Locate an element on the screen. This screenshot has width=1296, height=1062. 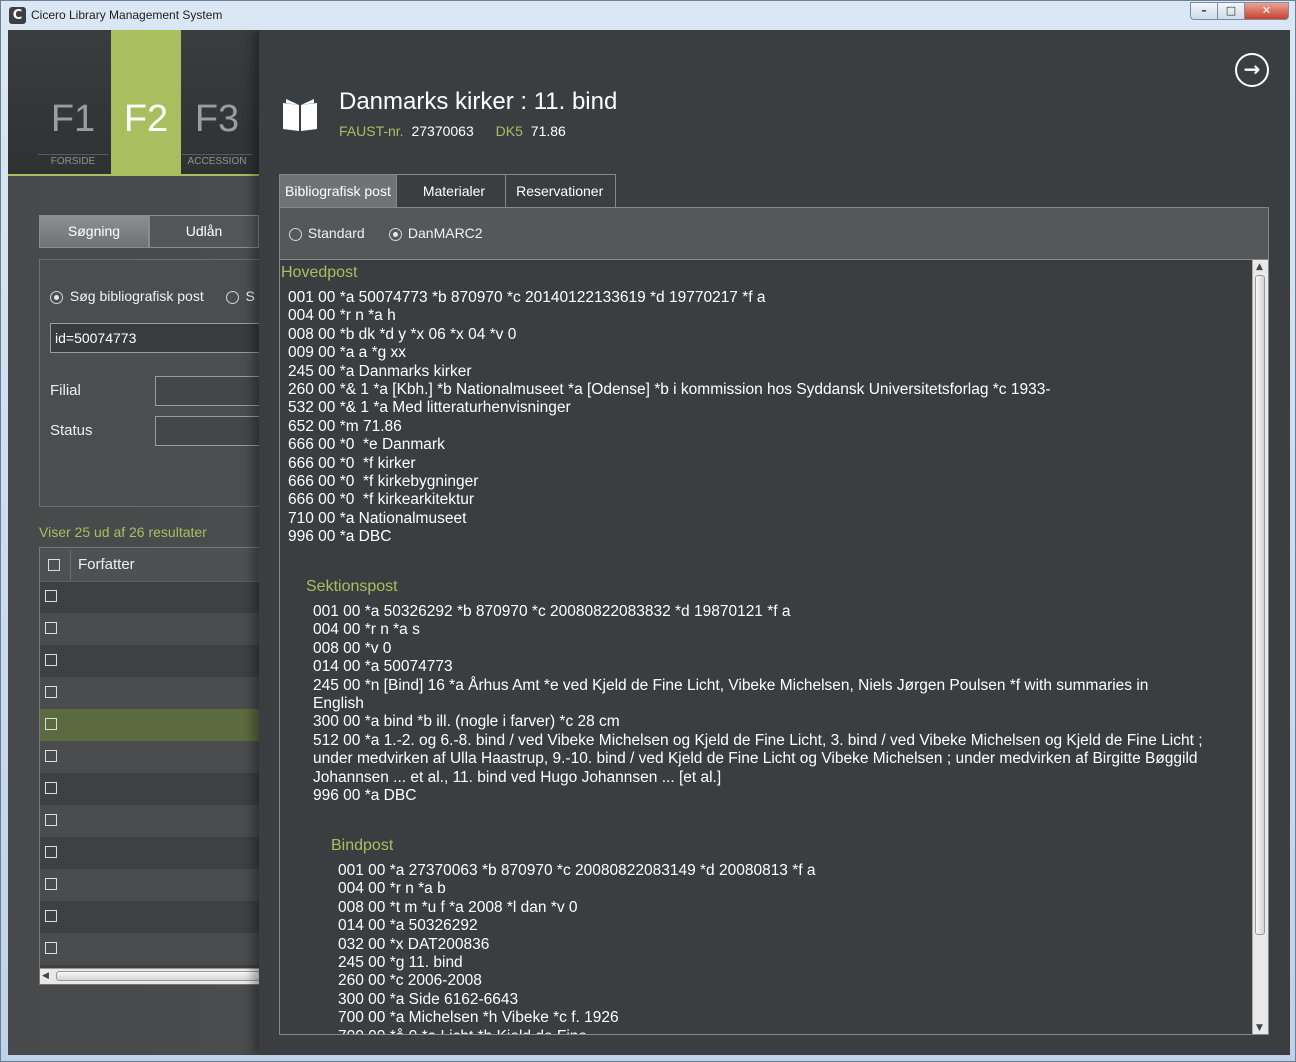
tab-udlaan: Udlån is located at coordinates (204, 231).